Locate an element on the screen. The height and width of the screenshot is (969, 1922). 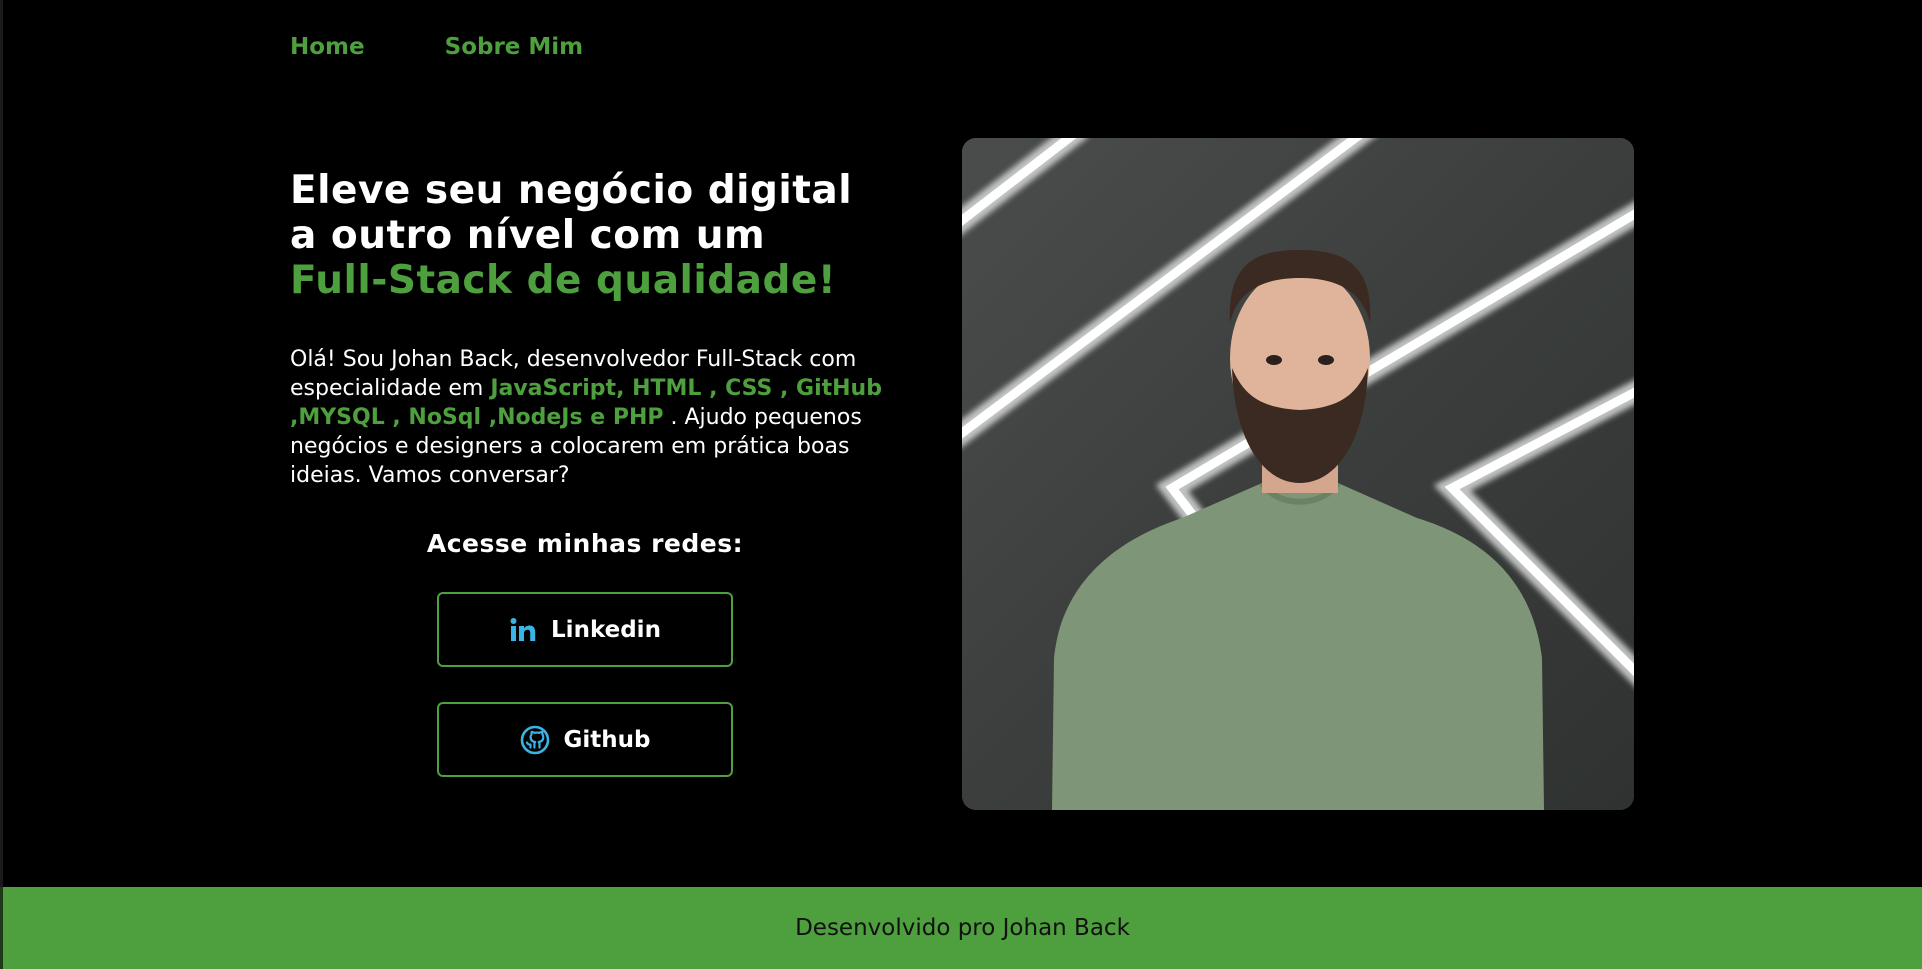
footer: Desenvolvido pro Johan Back is located at coordinates (961, 928).